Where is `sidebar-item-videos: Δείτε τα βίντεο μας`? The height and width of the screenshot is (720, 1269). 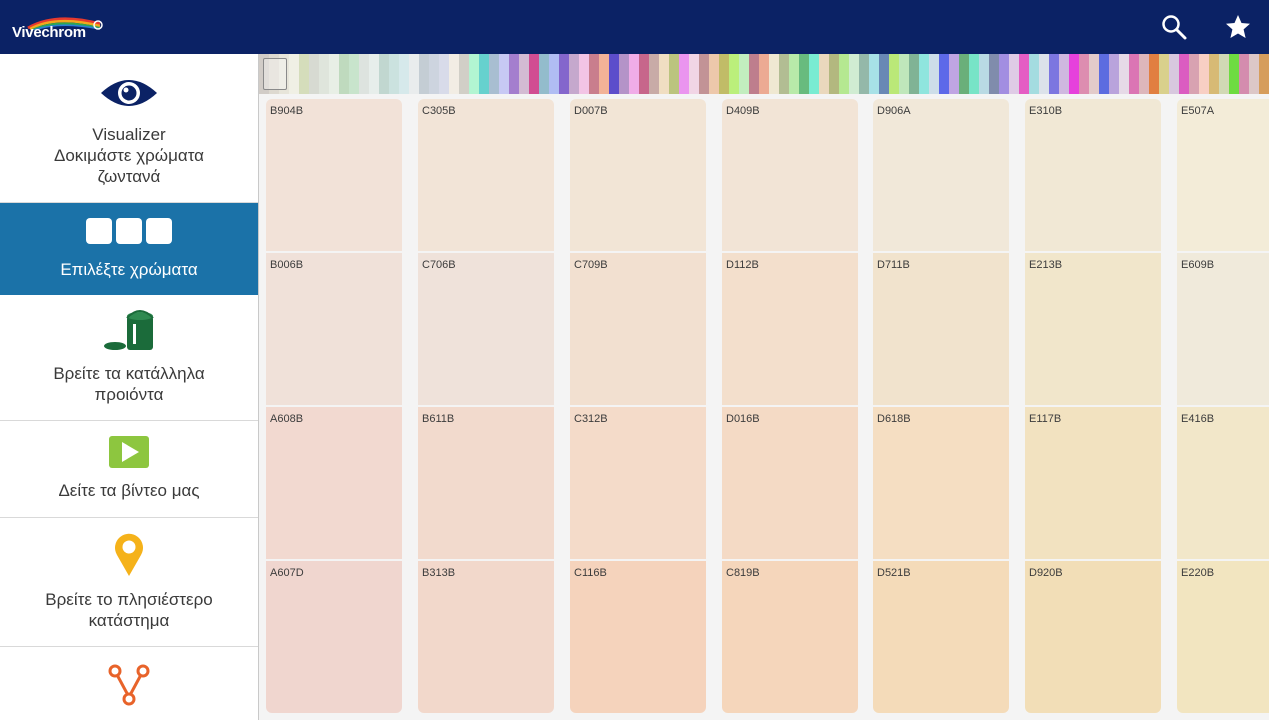
sidebar-item-videos: Δείτε τα βίντεο μας is located at coordinates (129, 469).